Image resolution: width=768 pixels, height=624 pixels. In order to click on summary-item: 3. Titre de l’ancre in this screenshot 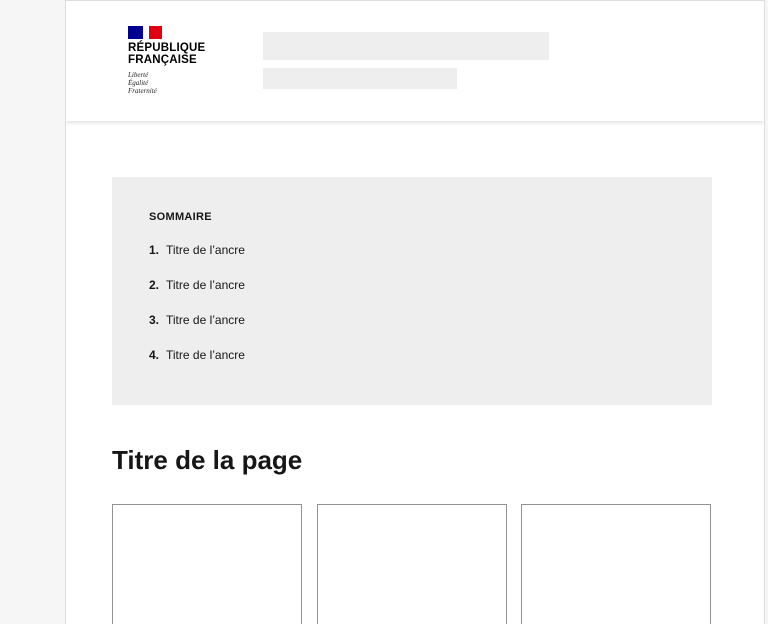, I will do `click(197, 330)`.